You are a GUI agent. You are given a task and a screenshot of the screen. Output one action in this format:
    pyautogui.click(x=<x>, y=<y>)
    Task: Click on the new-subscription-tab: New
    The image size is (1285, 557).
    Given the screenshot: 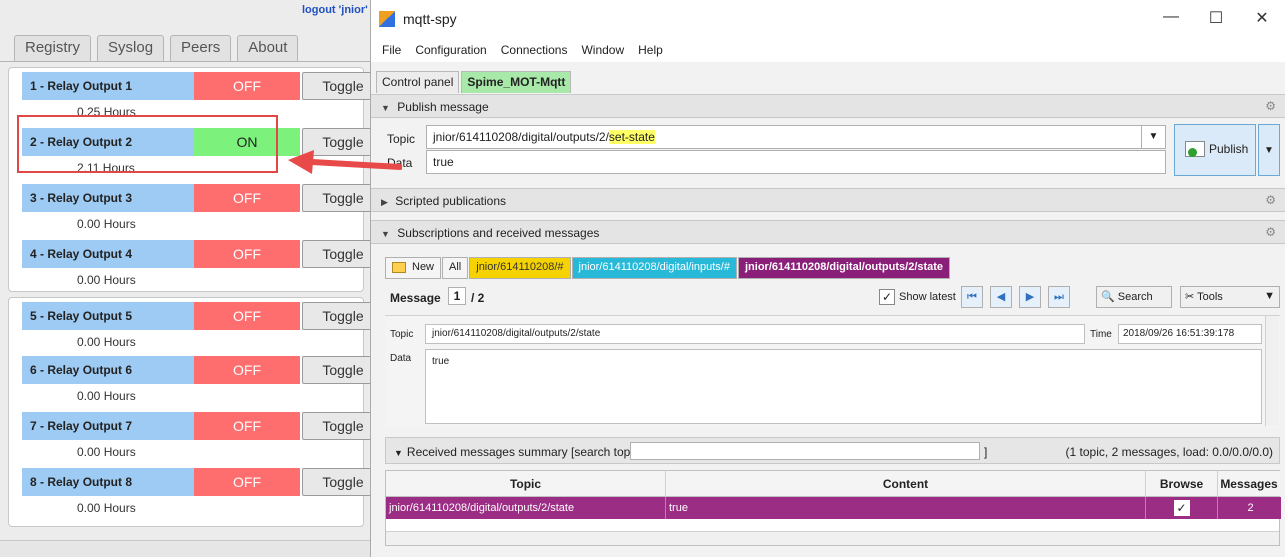 What is the action you would take?
    pyautogui.click(x=413, y=268)
    